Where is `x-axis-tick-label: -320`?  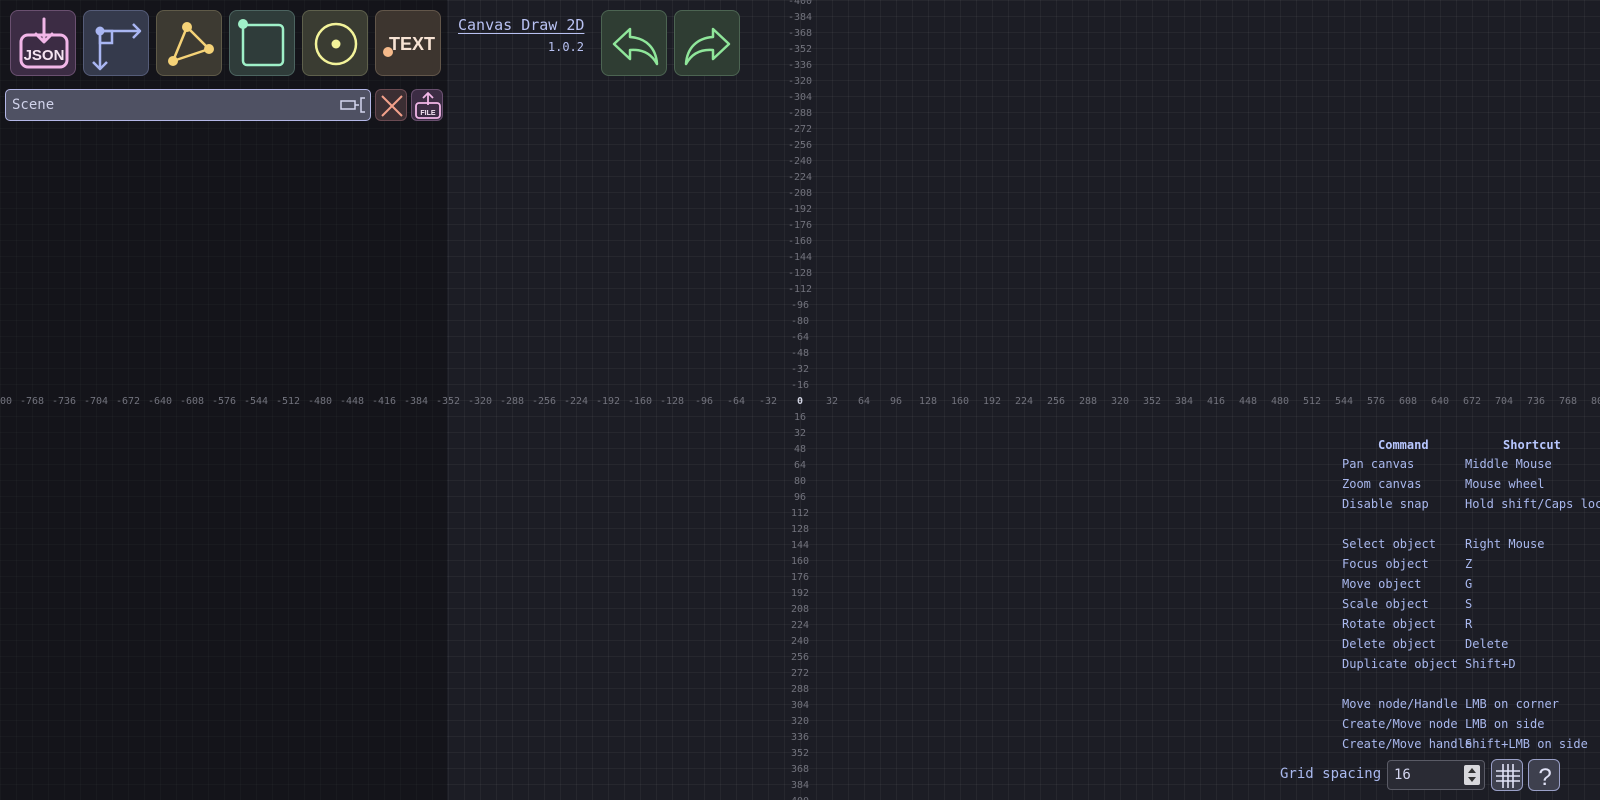 x-axis-tick-label: -320 is located at coordinates (480, 401).